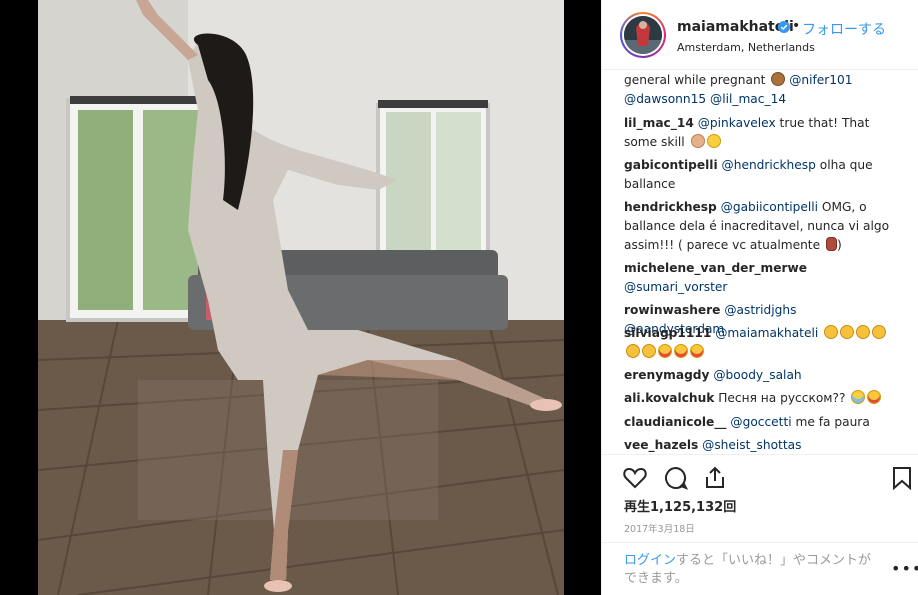 This screenshot has height=595, width=918. I want to click on comment-username: rowinwashere, so click(672, 310).